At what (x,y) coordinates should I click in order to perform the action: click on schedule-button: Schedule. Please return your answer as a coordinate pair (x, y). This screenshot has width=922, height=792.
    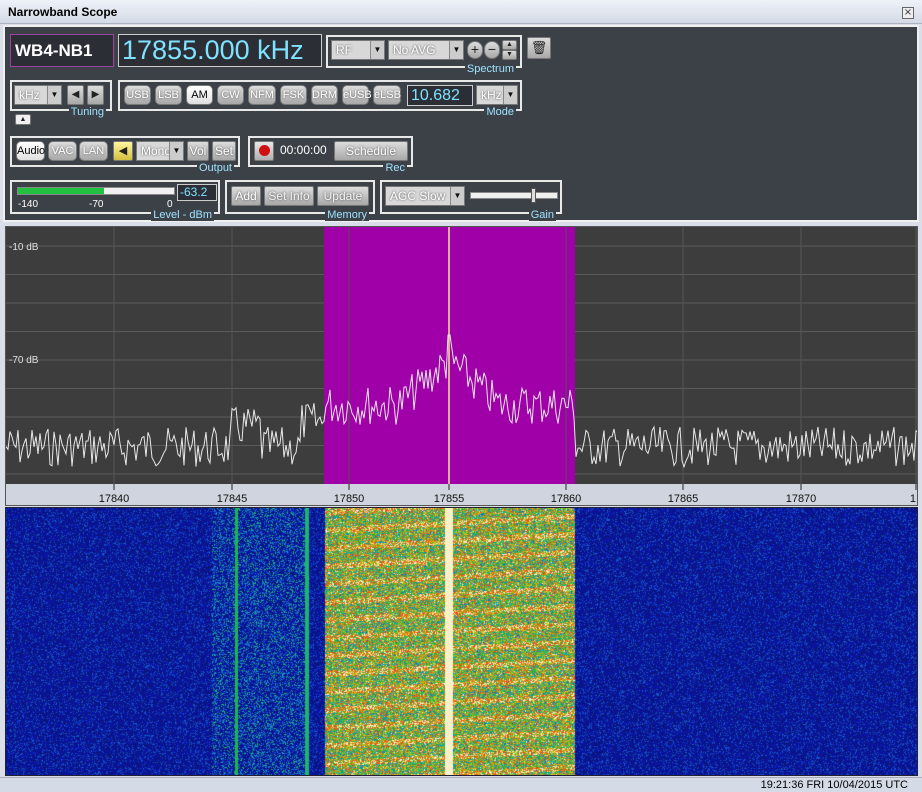
    Looking at the image, I should click on (371, 151).